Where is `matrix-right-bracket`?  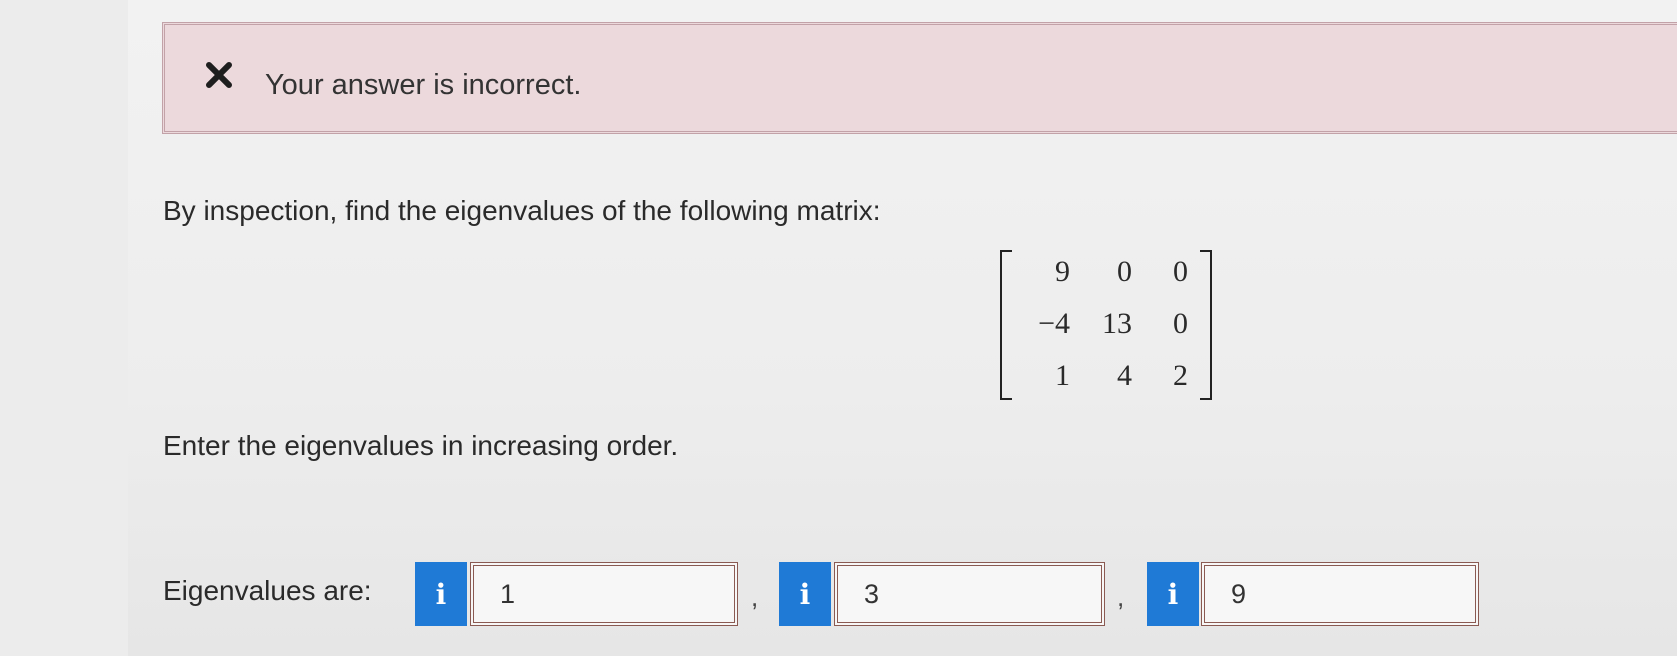 matrix-right-bracket is located at coordinates (1206, 325).